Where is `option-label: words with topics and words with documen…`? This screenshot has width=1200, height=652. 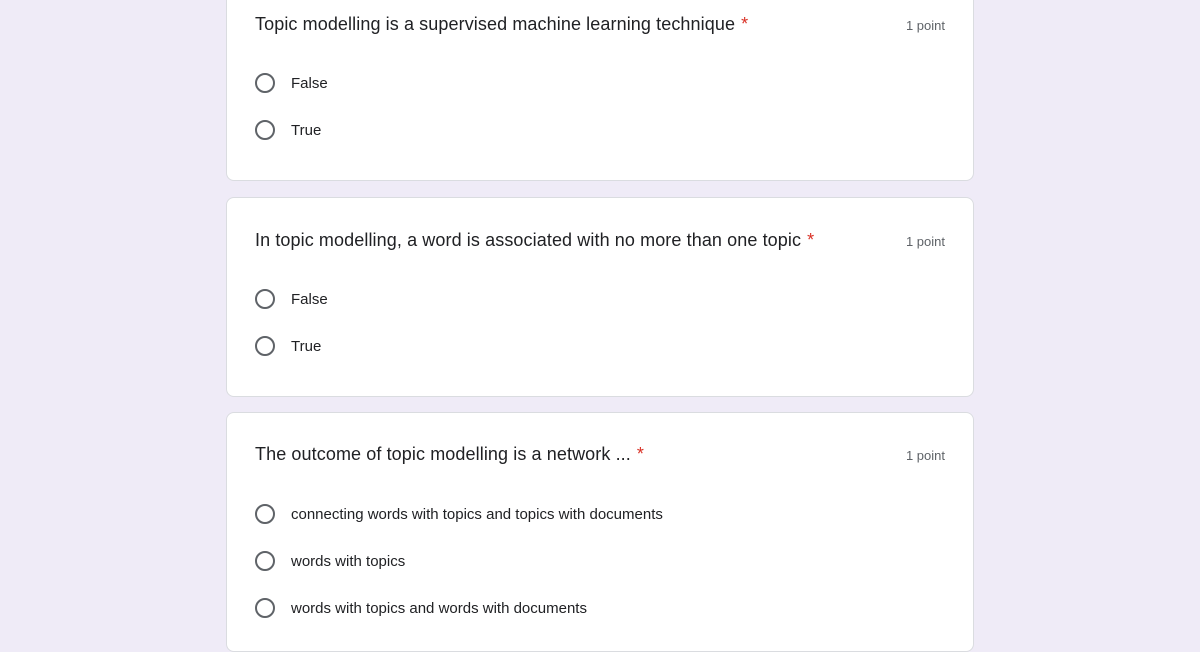 option-label: words with topics and words with documen… is located at coordinates (439, 608).